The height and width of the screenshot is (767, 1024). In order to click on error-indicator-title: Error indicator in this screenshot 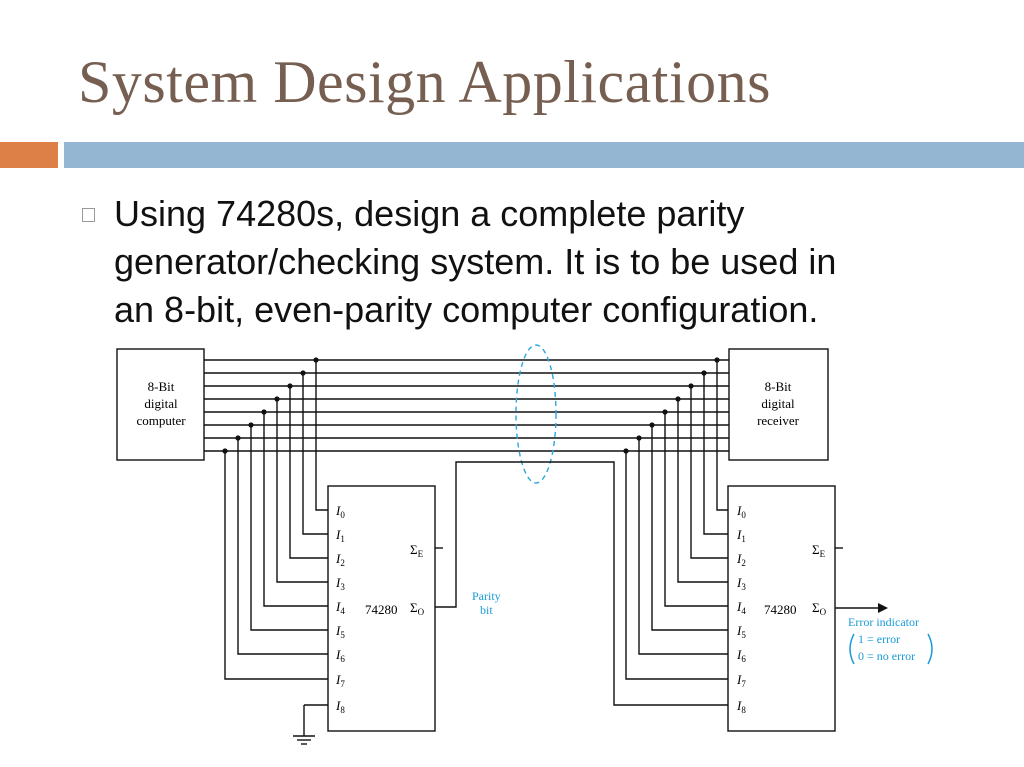, I will do `click(883, 622)`.